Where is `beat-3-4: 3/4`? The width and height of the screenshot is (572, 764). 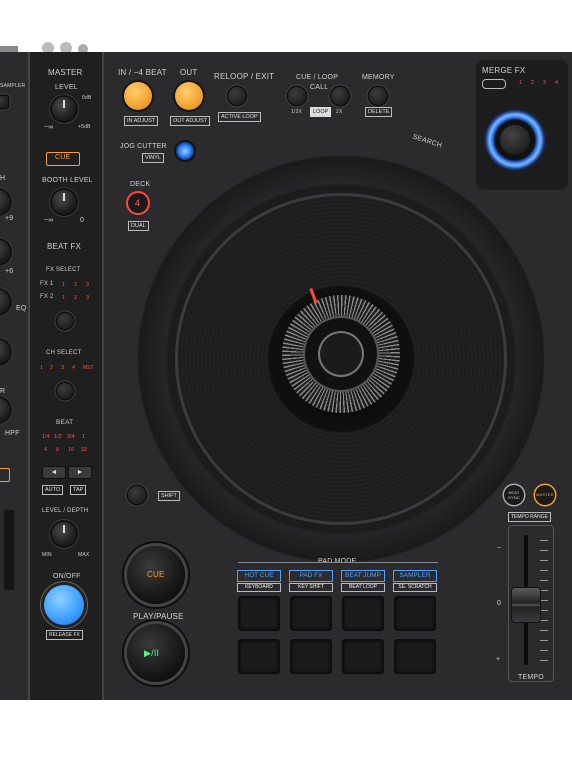
beat-3-4: 3/4 is located at coordinates (71, 437).